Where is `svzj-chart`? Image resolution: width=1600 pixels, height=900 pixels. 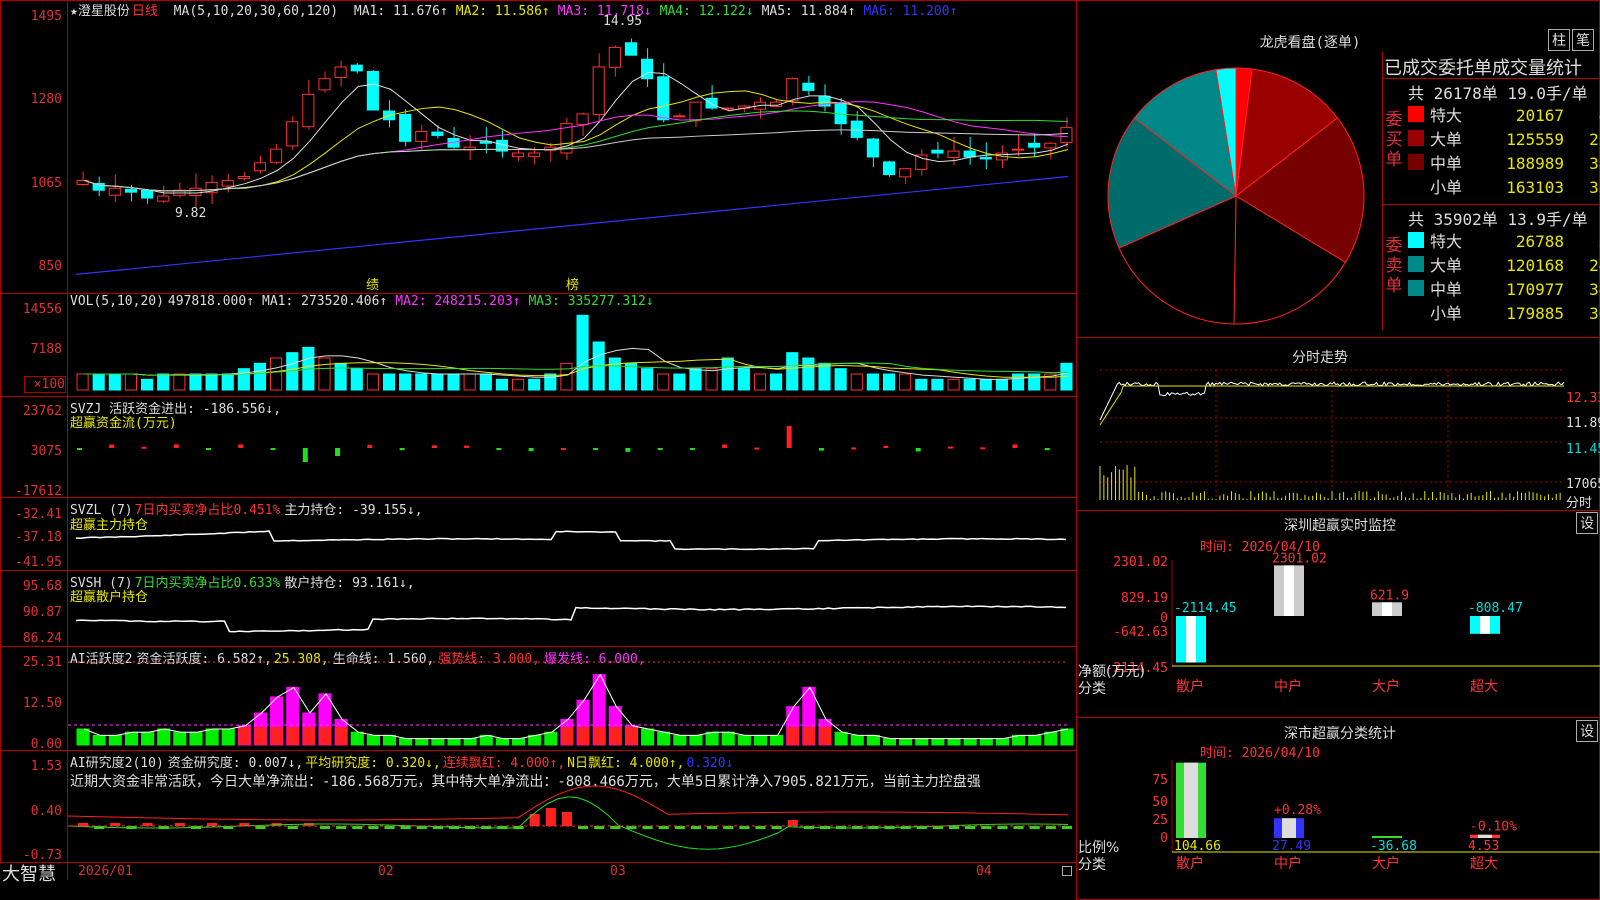
svzj-chart is located at coordinates (572, 453).